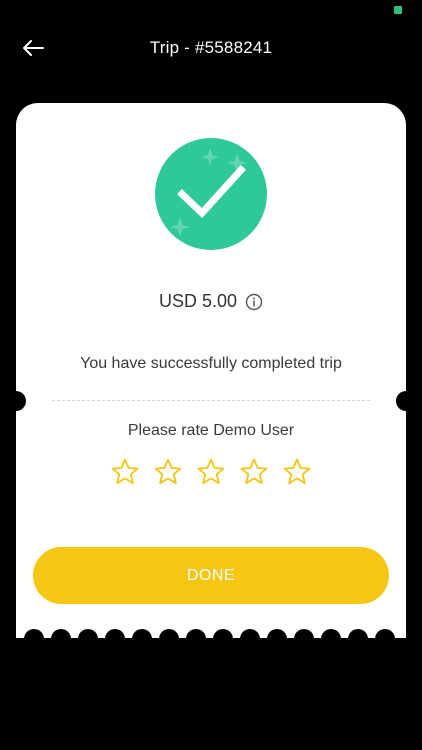 The image size is (422, 750). What do you see at coordinates (198, 301) in the screenshot?
I see `fare-amount: USD 5.00` at bounding box center [198, 301].